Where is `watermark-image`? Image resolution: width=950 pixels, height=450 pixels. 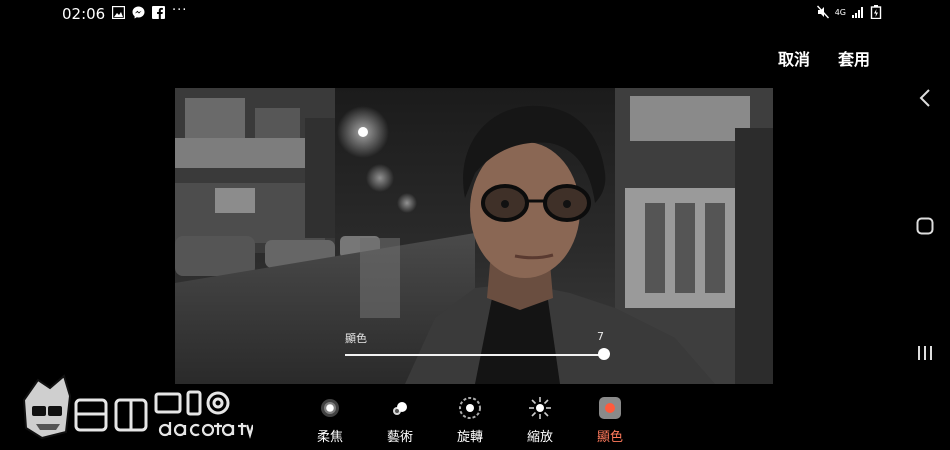
watermark-image is located at coordinates (138, 407).